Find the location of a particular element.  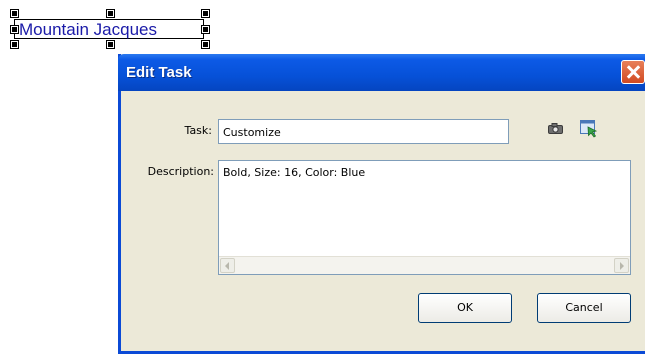

task-input: Customize is located at coordinates (363, 131).